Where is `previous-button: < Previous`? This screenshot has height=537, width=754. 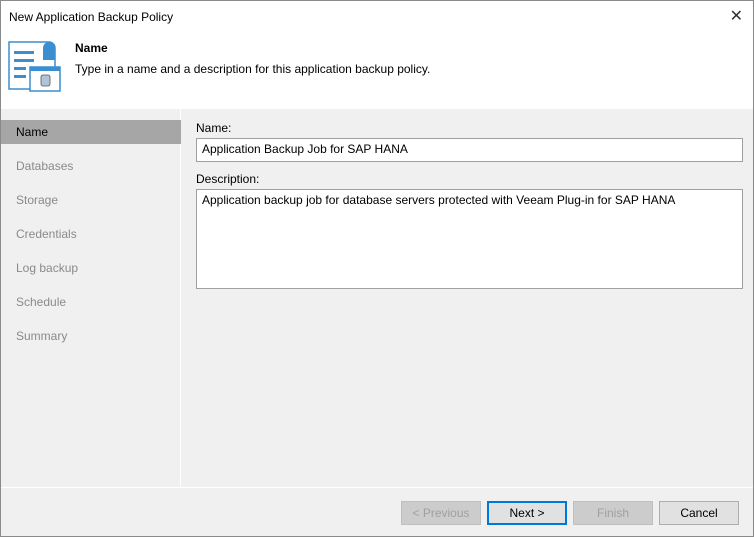
previous-button: < Previous is located at coordinates (441, 513).